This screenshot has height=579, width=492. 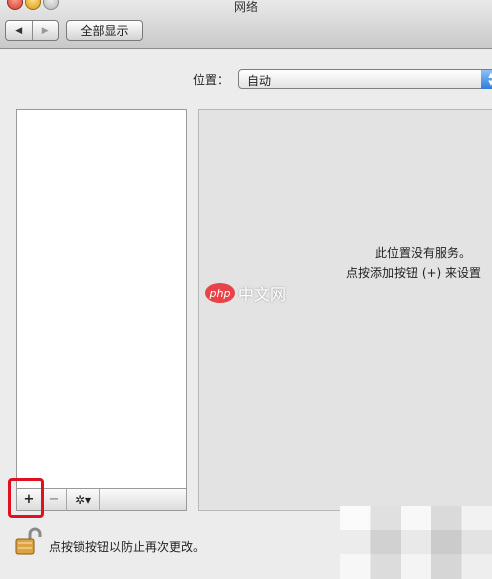 I want to click on show-all-button: 全部显示, so click(x=104, y=30).